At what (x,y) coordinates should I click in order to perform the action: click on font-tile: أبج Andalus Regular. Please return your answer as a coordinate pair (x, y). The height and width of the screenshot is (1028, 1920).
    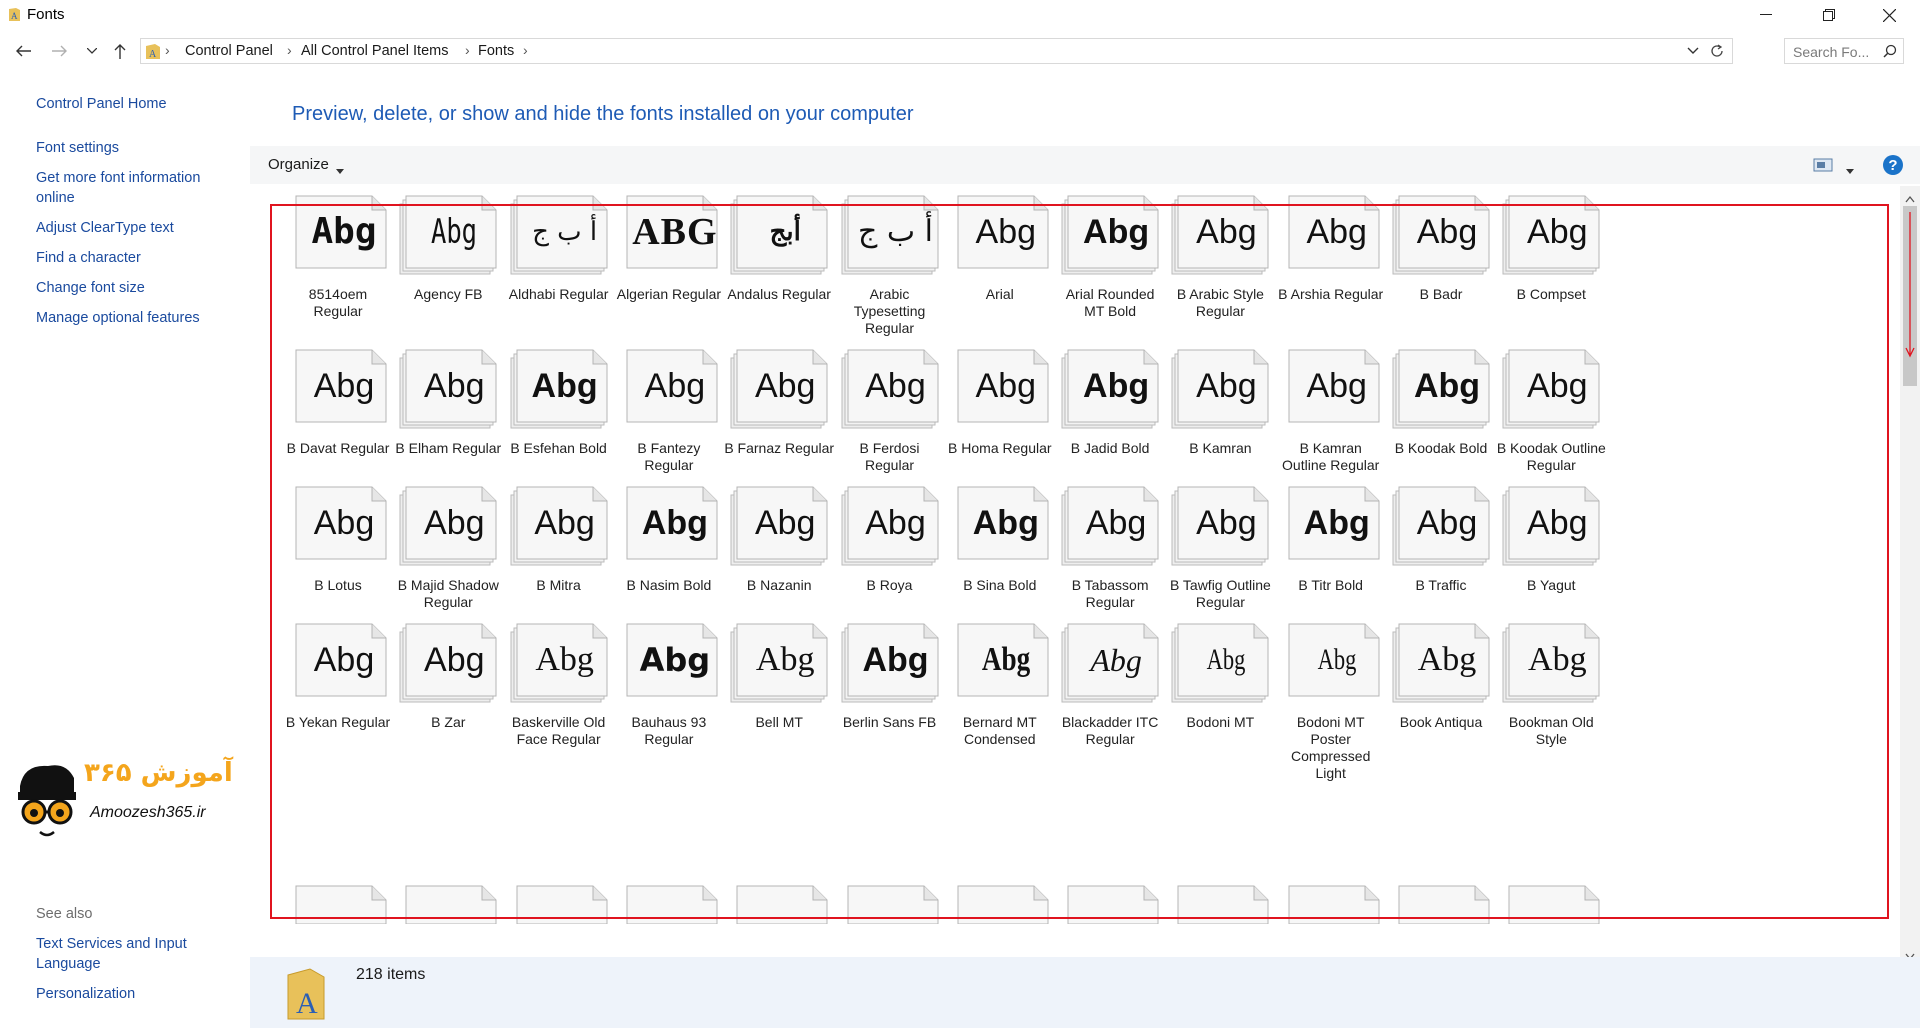
    Looking at the image, I should click on (779, 274).